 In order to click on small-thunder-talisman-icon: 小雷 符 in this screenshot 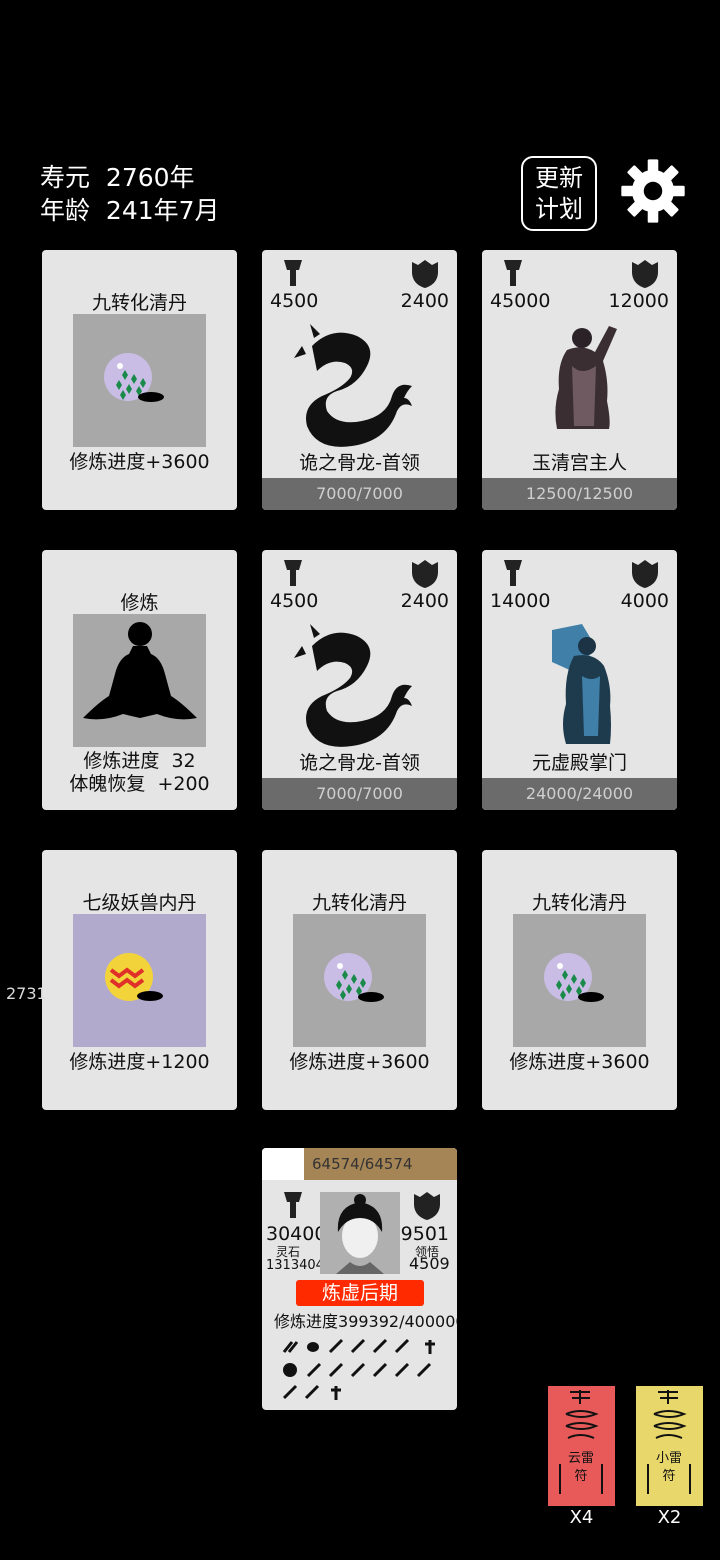, I will do `click(669, 1446)`.